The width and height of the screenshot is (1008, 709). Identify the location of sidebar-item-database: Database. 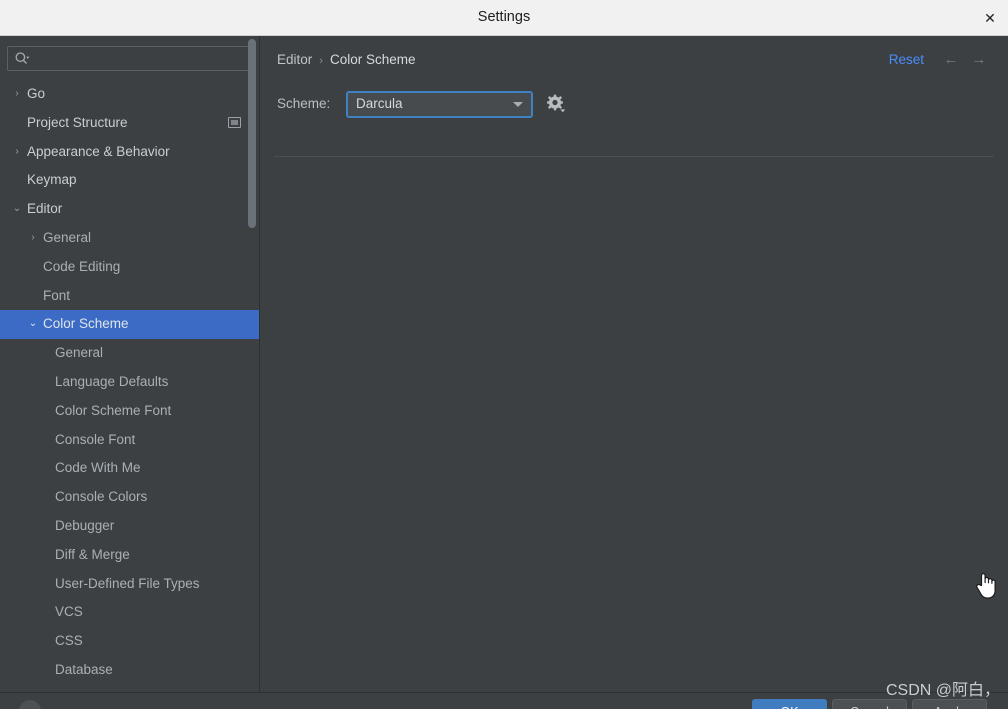
(129, 670).